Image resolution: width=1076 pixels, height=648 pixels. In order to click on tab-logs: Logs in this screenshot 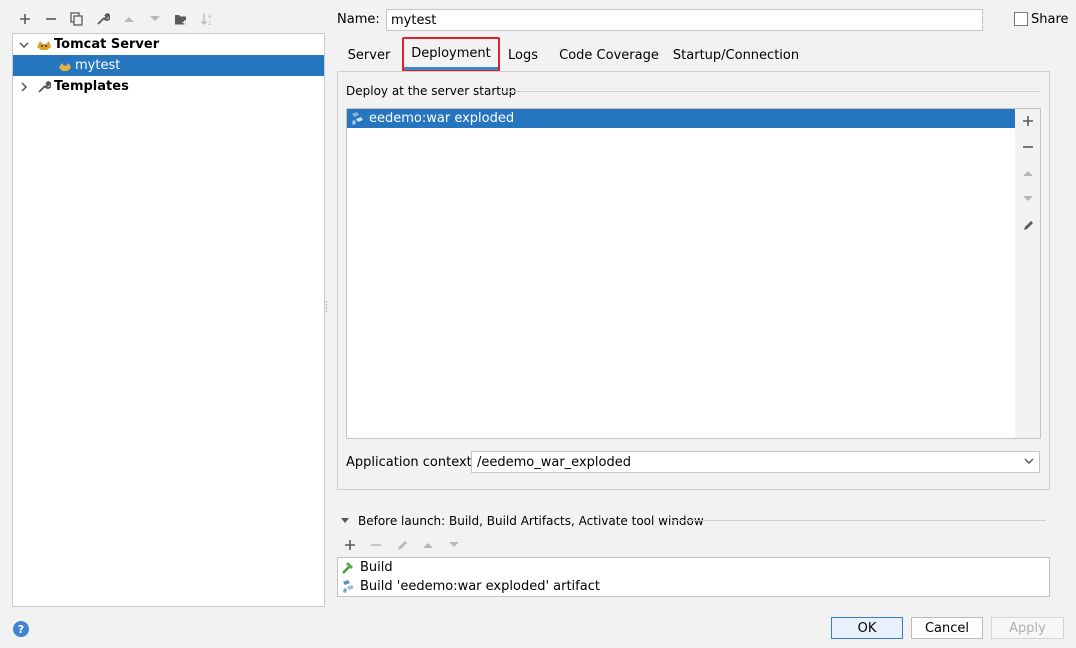, I will do `click(523, 55)`.